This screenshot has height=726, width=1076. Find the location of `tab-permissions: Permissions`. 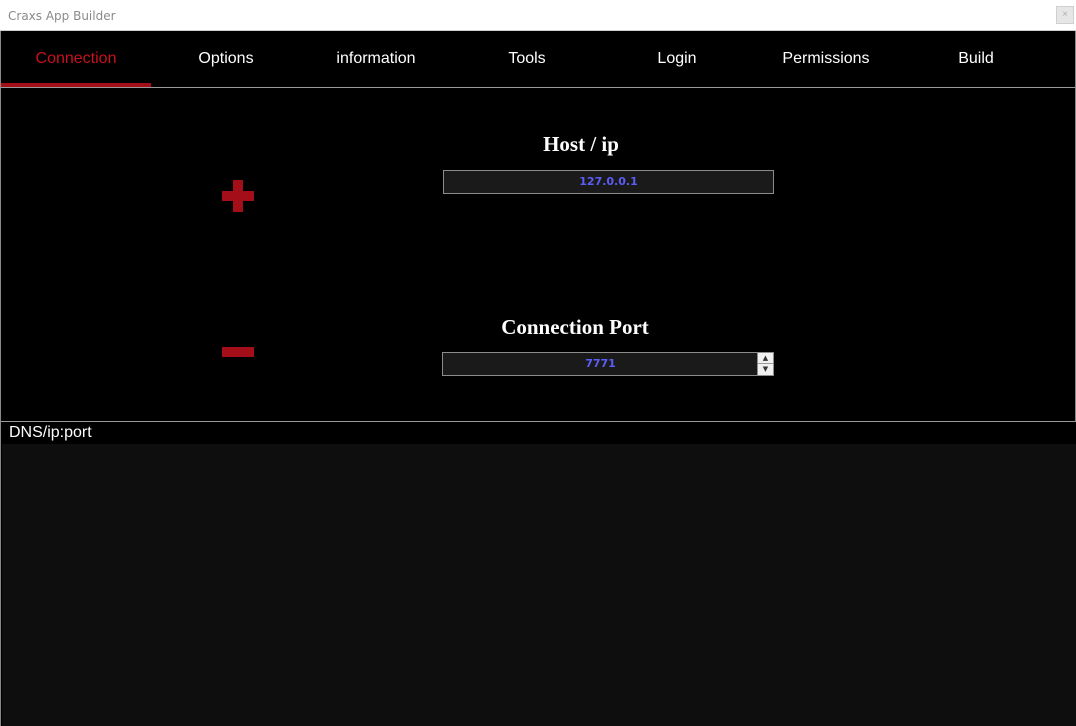

tab-permissions: Permissions is located at coordinates (826, 59).